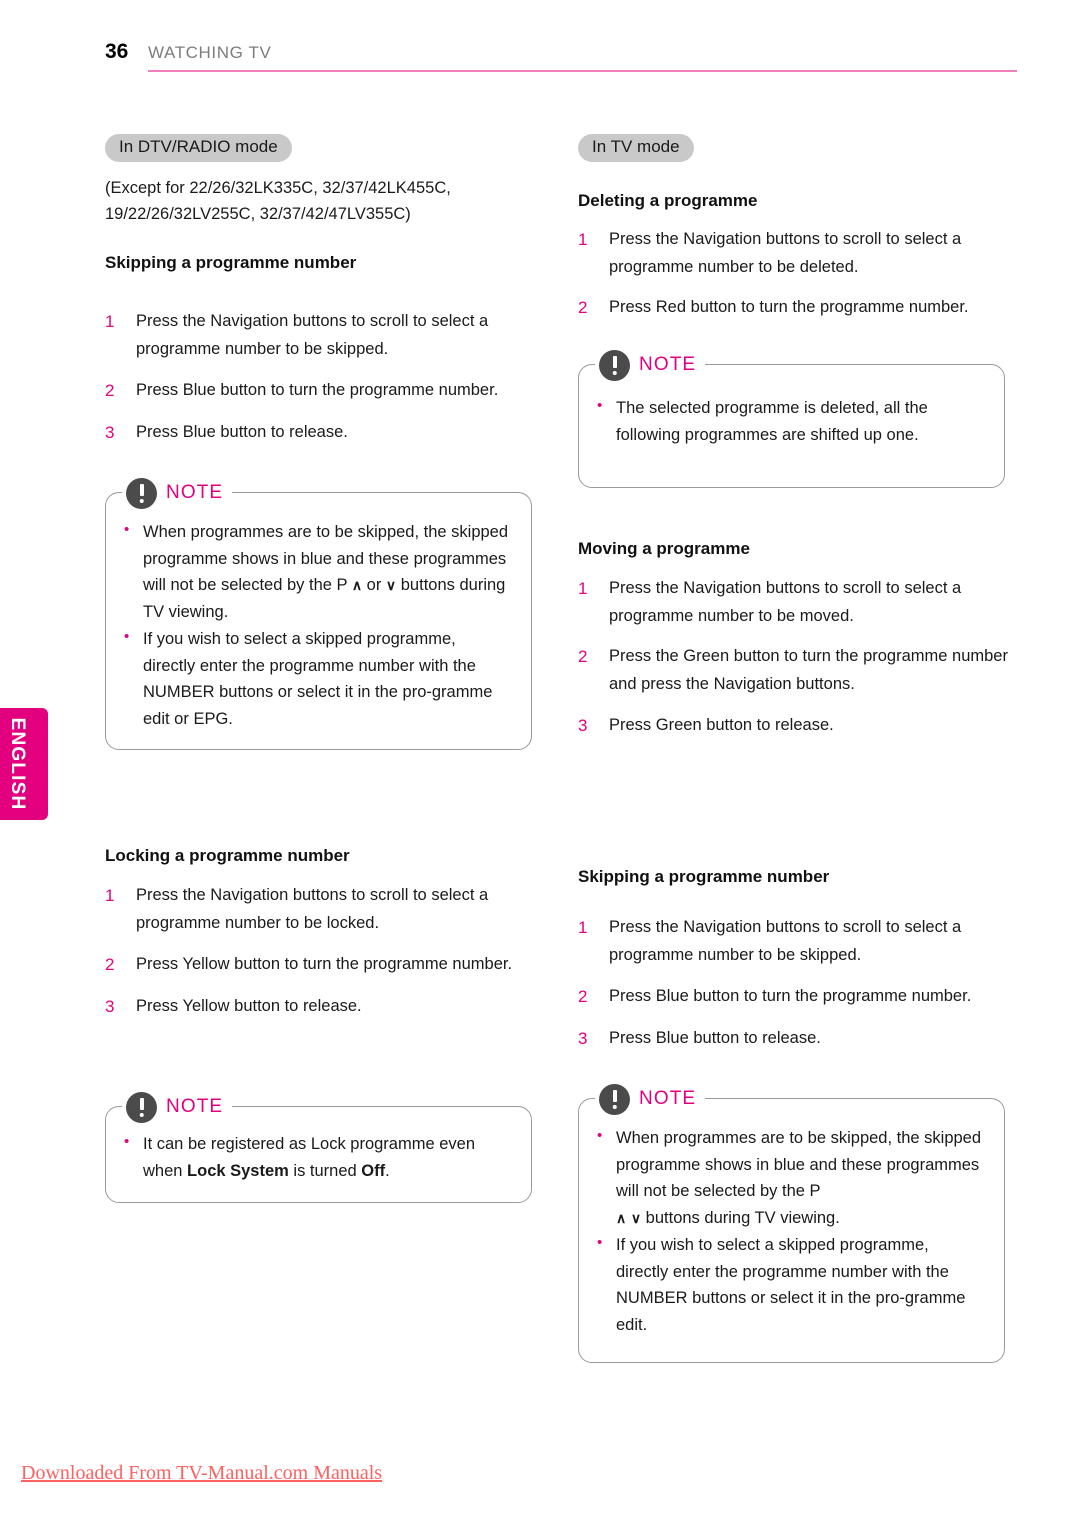 This screenshot has width=1080, height=1524. What do you see at coordinates (238, 1170) in the screenshot?
I see `note-text-bold-lock-system: Lock System` at bounding box center [238, 1170].